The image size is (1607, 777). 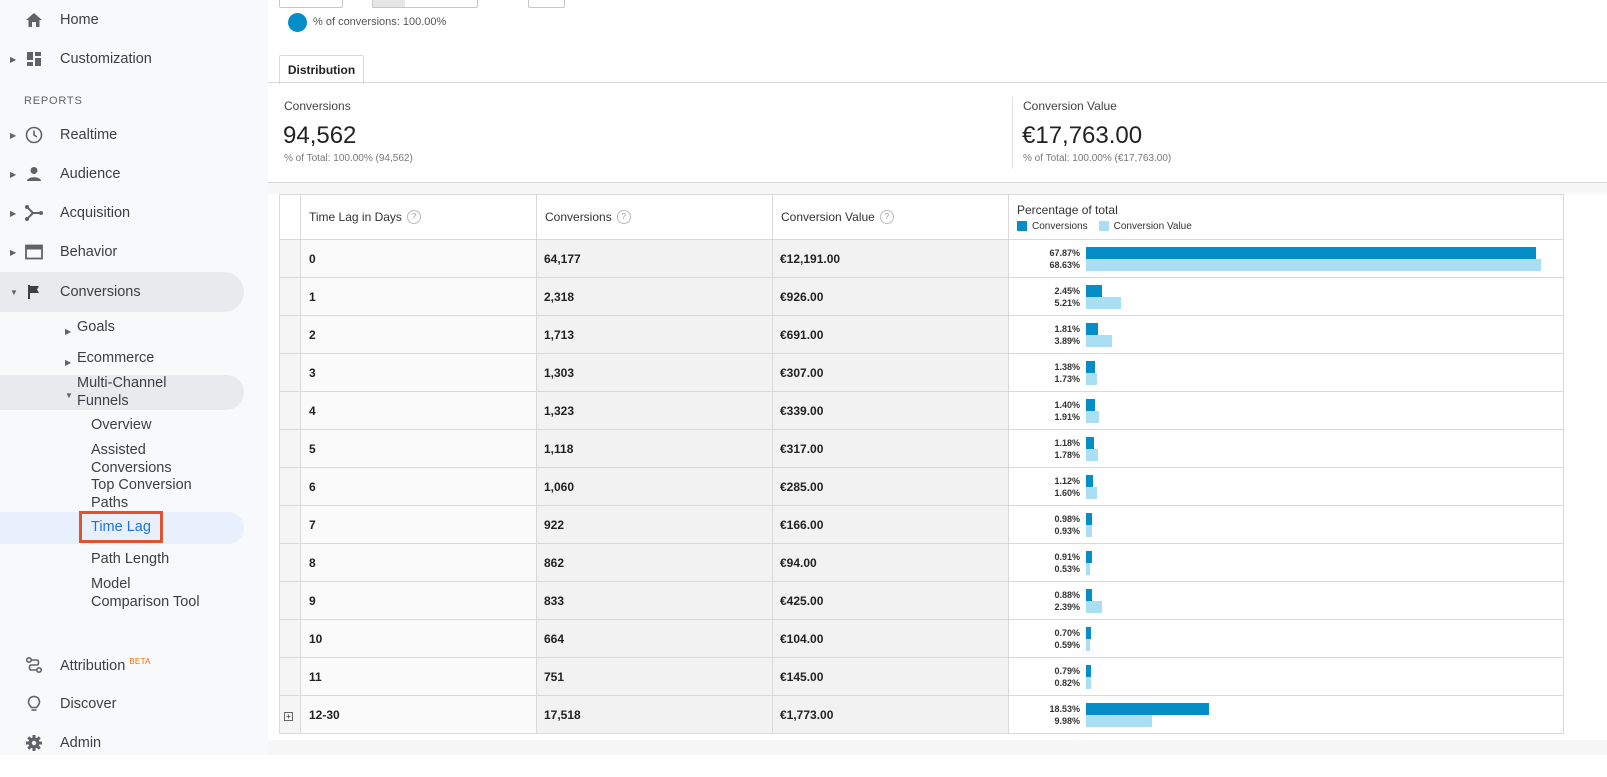 I want to click on nav-overview-label: Overview, so click(x=121, y=425).